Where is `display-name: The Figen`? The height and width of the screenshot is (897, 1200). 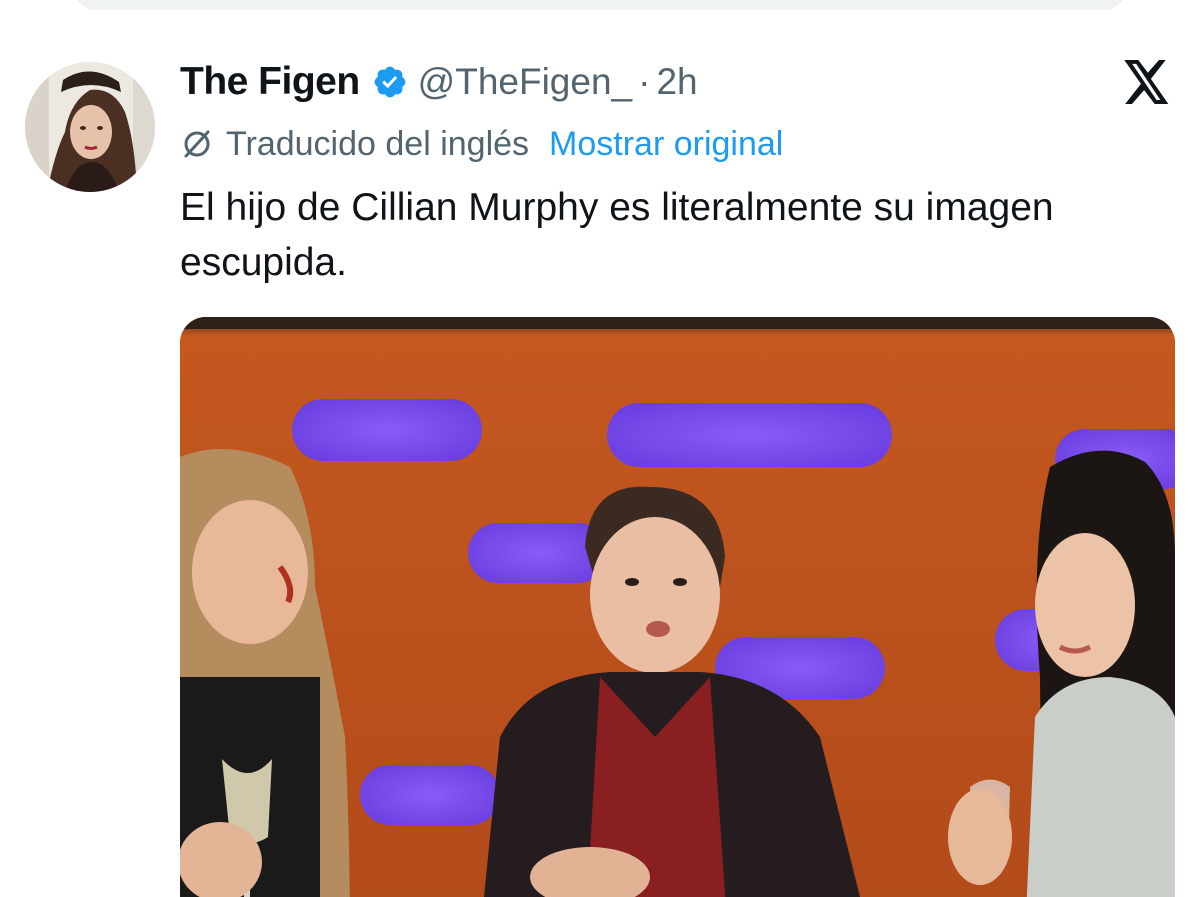 display-name: The Figen is located at coordinates (270, 82).